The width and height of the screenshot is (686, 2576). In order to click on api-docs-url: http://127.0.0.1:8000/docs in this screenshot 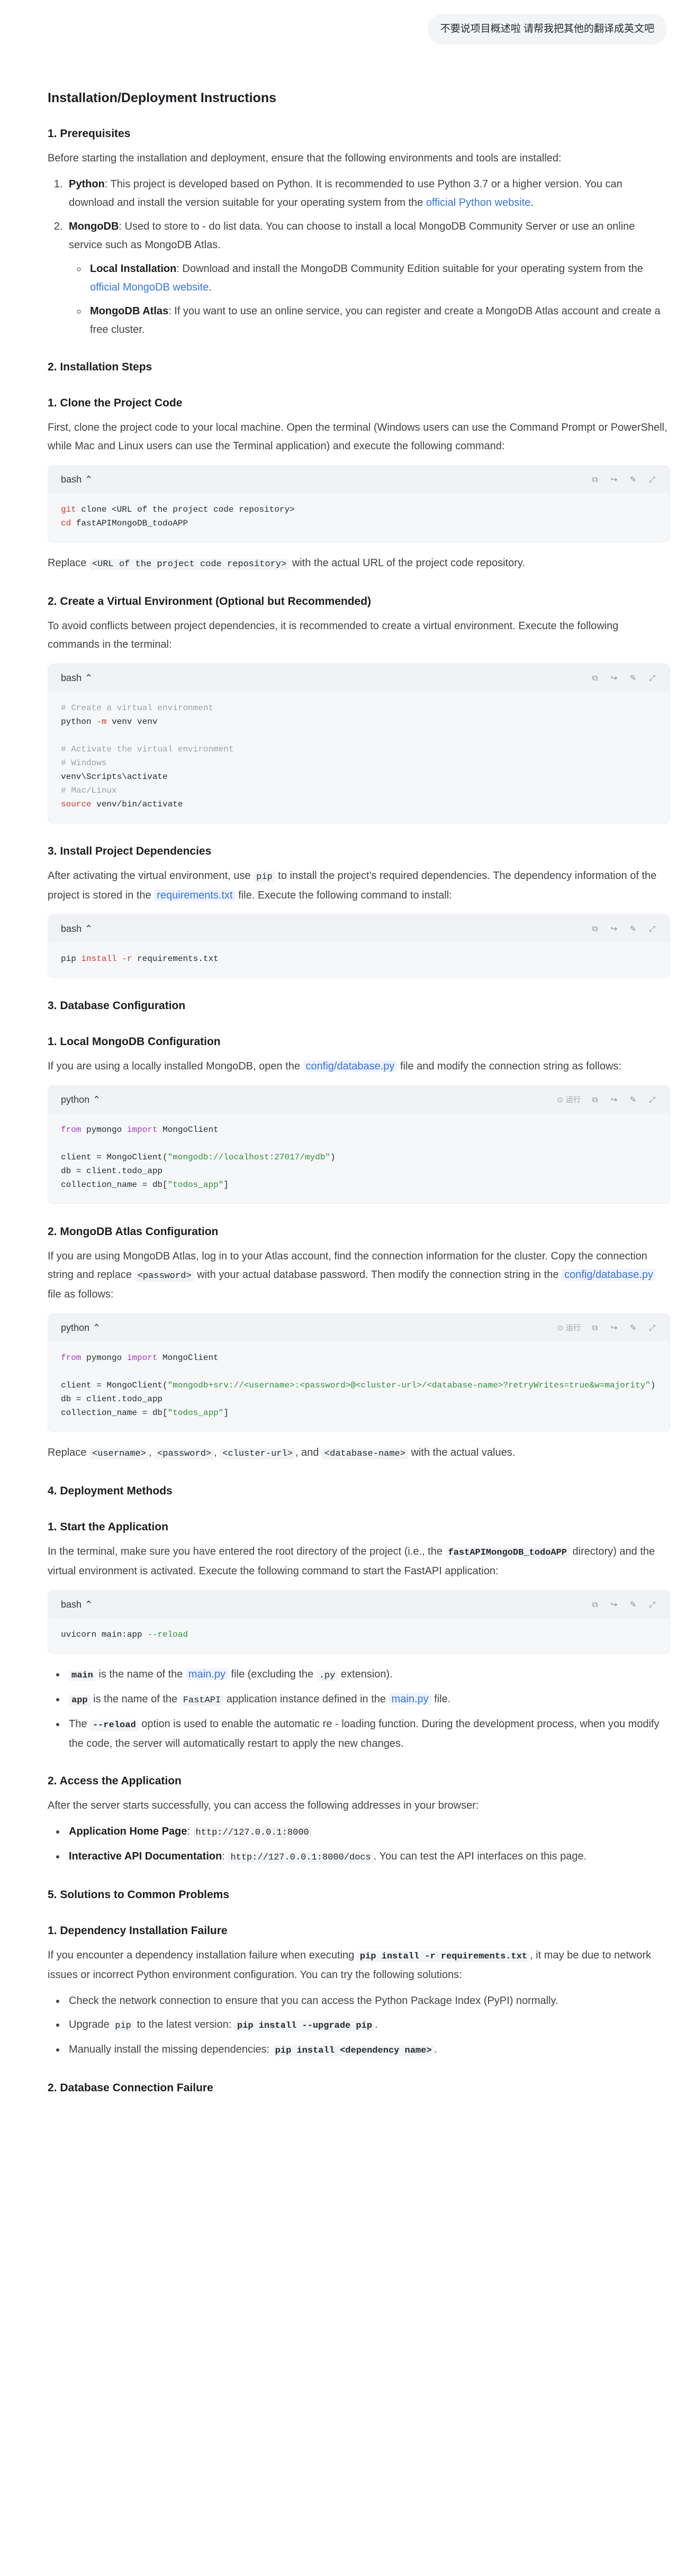, I will do `click(301, 1857)`.